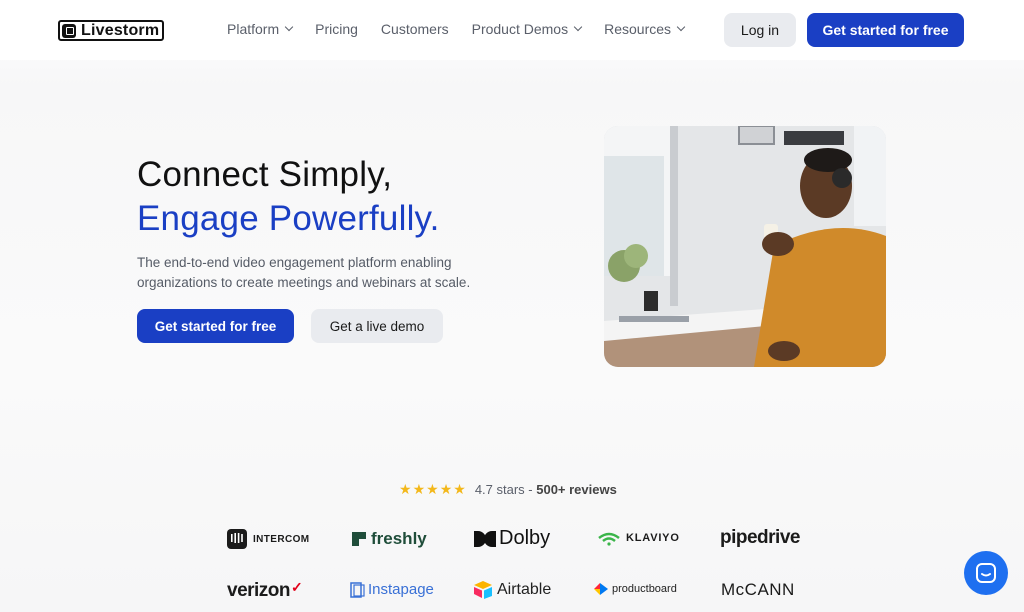  I want to click on productboard-logo: productboard, so click(635, 589).